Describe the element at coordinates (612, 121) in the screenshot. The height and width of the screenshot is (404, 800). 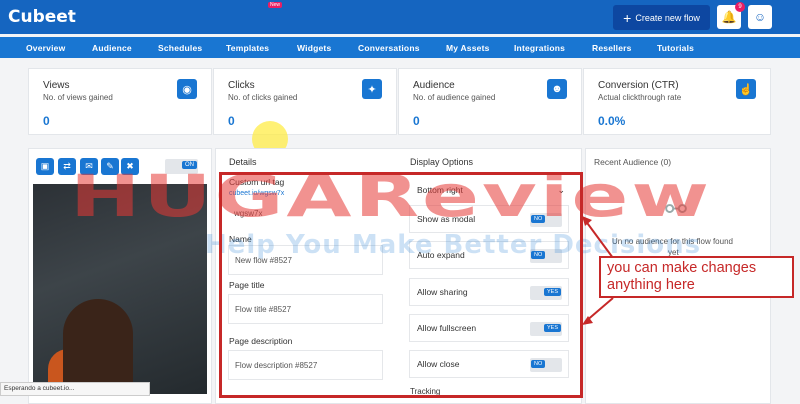
I see `stat-value: 0.0%` at that location.